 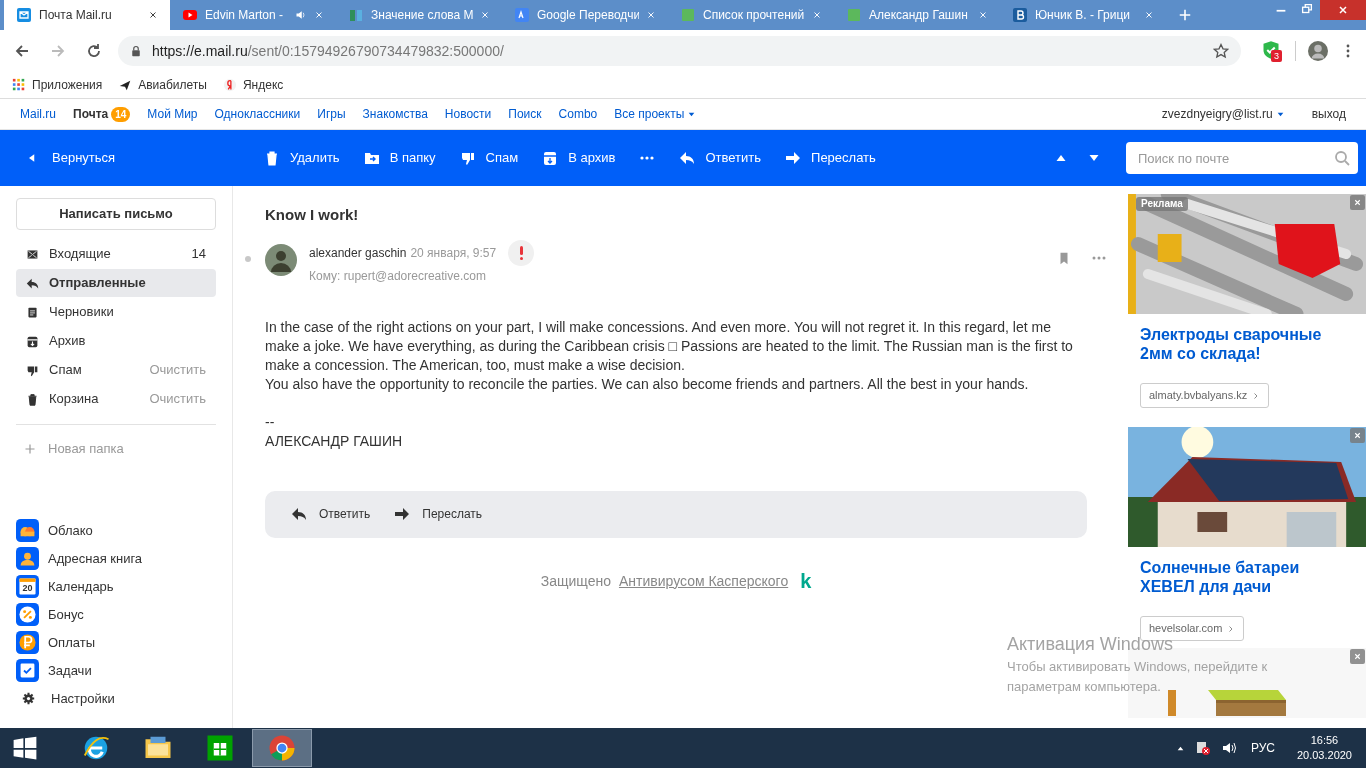 What do you see at coordinates (162, 85) in the screenshot?
I see `bookmark-link: Авиабилеты` at bounding box center [162, 85].